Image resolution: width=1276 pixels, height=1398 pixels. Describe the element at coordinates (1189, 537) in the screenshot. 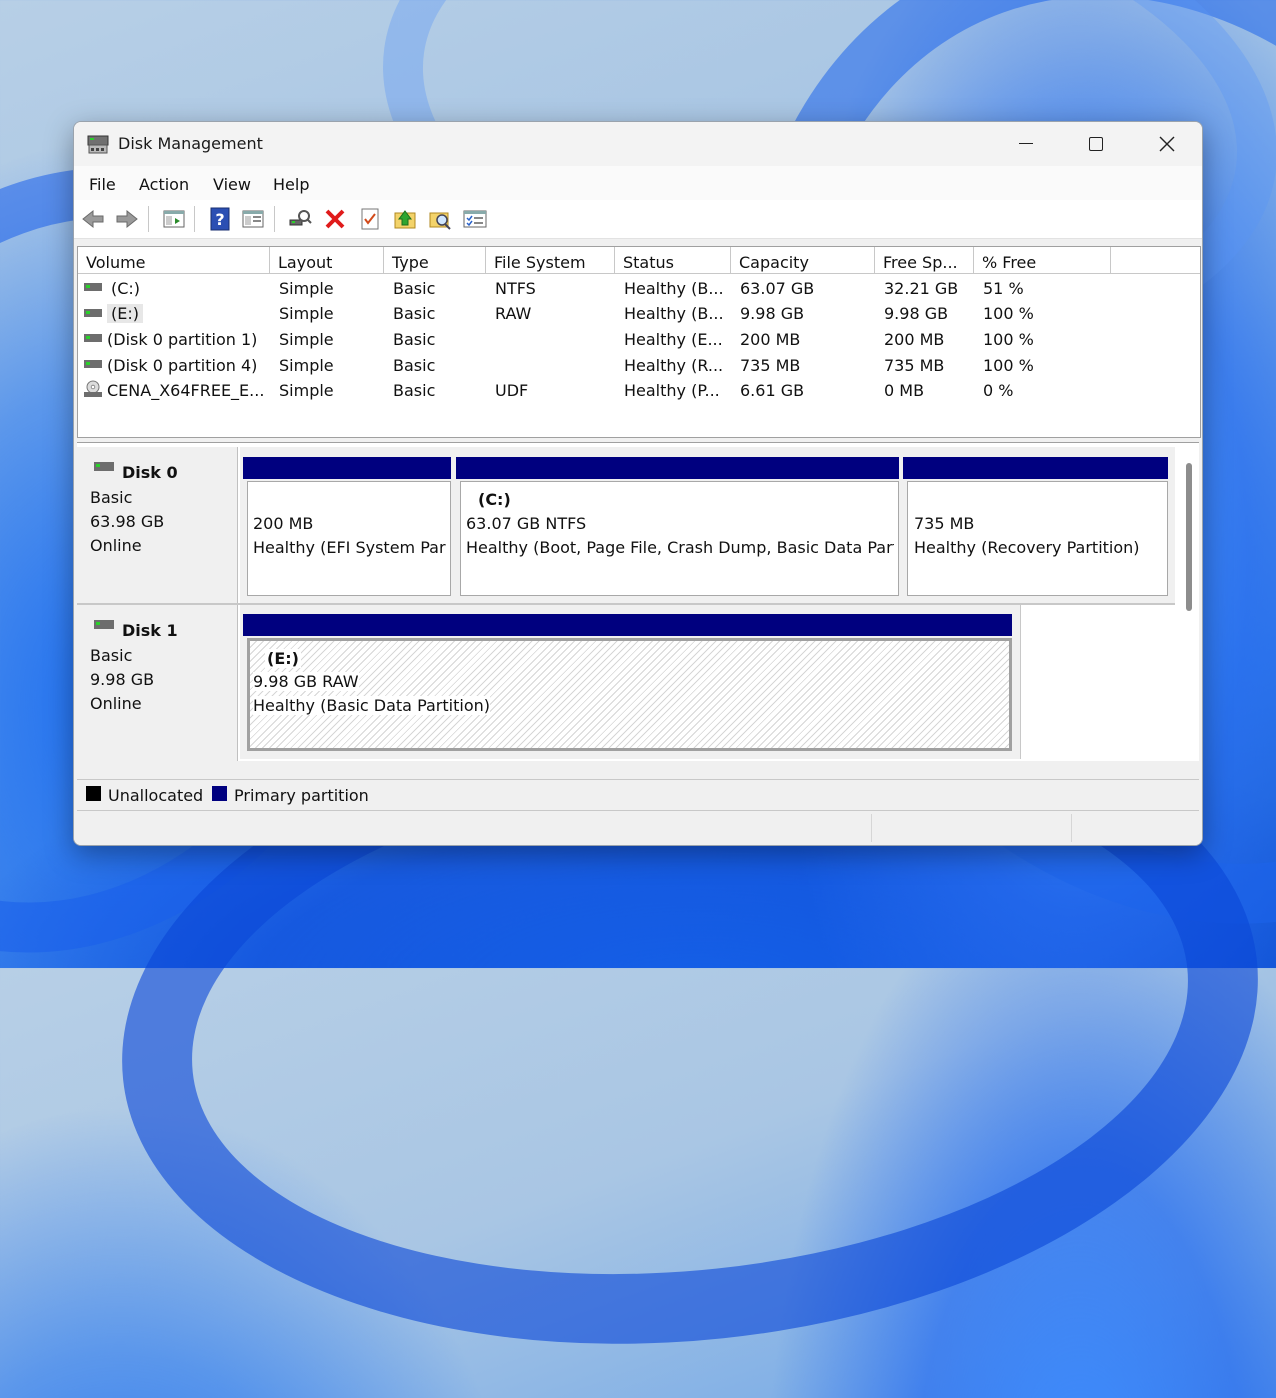

I see `vertical-scrollbar` at that location.